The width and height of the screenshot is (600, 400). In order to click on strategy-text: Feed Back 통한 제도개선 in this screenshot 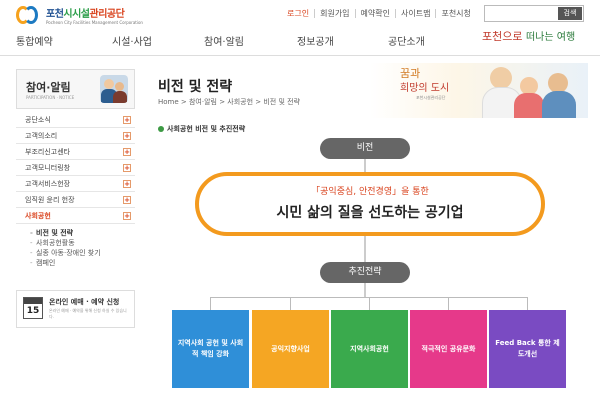, I will do `click(527, 348)`.